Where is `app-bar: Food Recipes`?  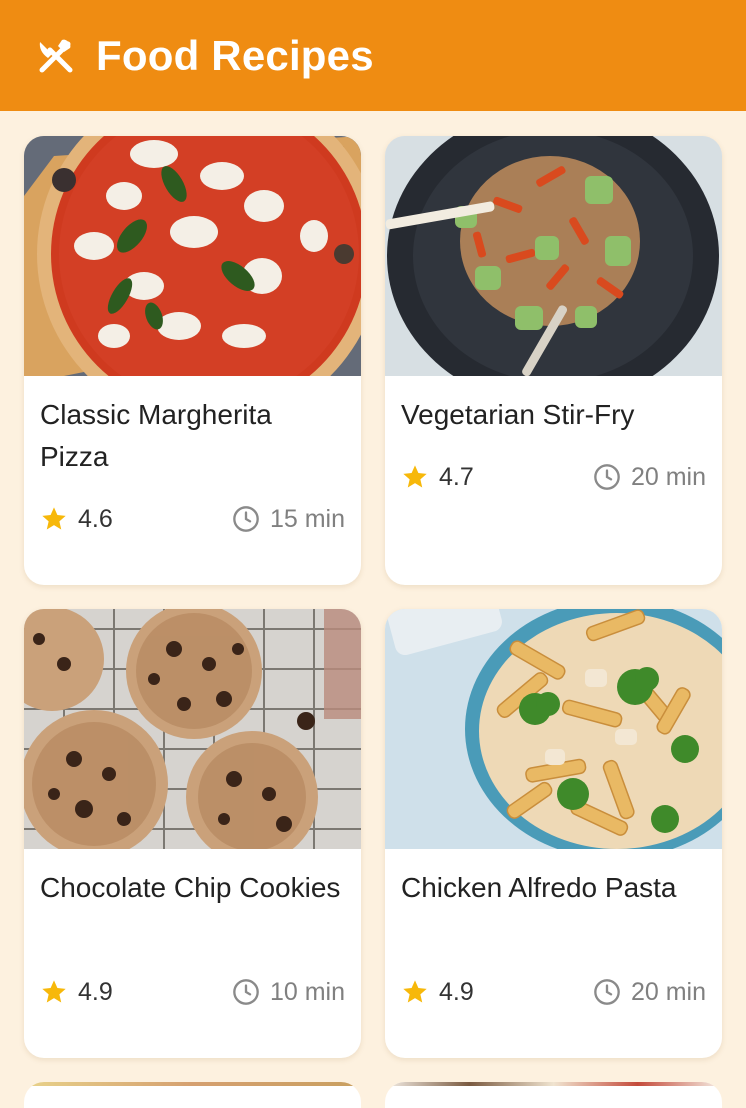
app-bar: Food Recipes is located at coordinates (373, 55).